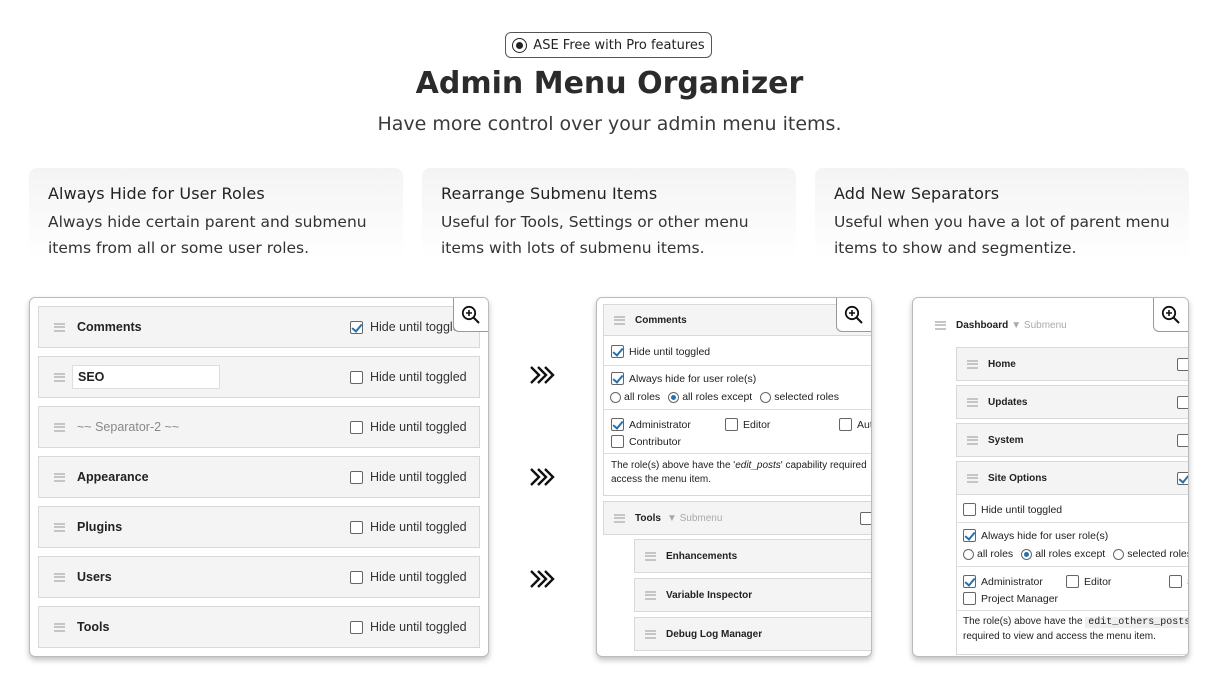 This screenshot has height=691, width=1219. What do you see at coordinates (418, 627) in the screenshot?
I see `toggle-label: Hide until toggled` at bounding box center [418, 627].